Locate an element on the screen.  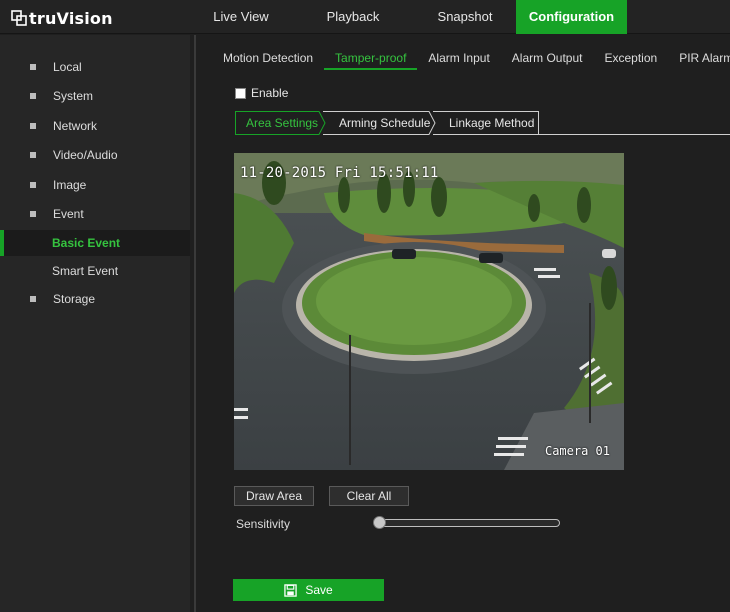
osd-camera-name: Camera 01 is located at coordinates (577, 451).